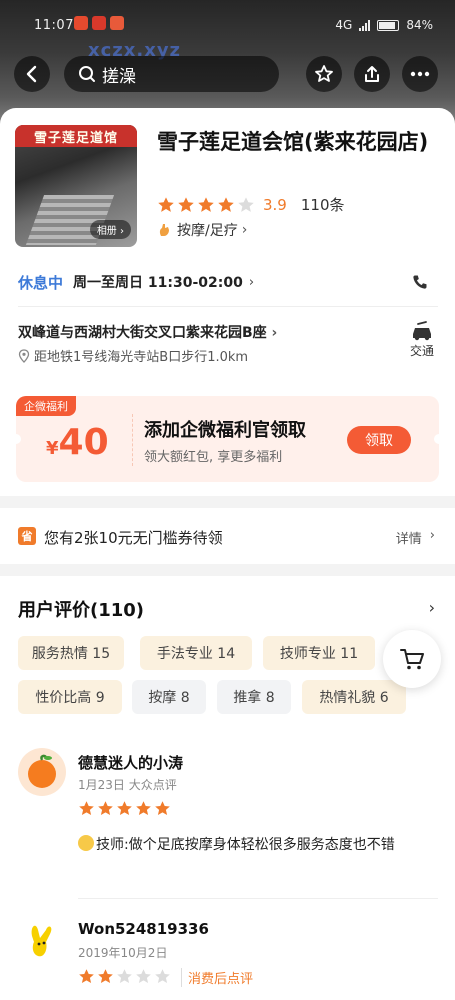 The height and width of the screenshot is (1000, 455). Describe the element at coordinates (141, 357) in the screenshot. I see `subway-text: 距地铁1号线海光寺站B口步行1.0km` at that location.